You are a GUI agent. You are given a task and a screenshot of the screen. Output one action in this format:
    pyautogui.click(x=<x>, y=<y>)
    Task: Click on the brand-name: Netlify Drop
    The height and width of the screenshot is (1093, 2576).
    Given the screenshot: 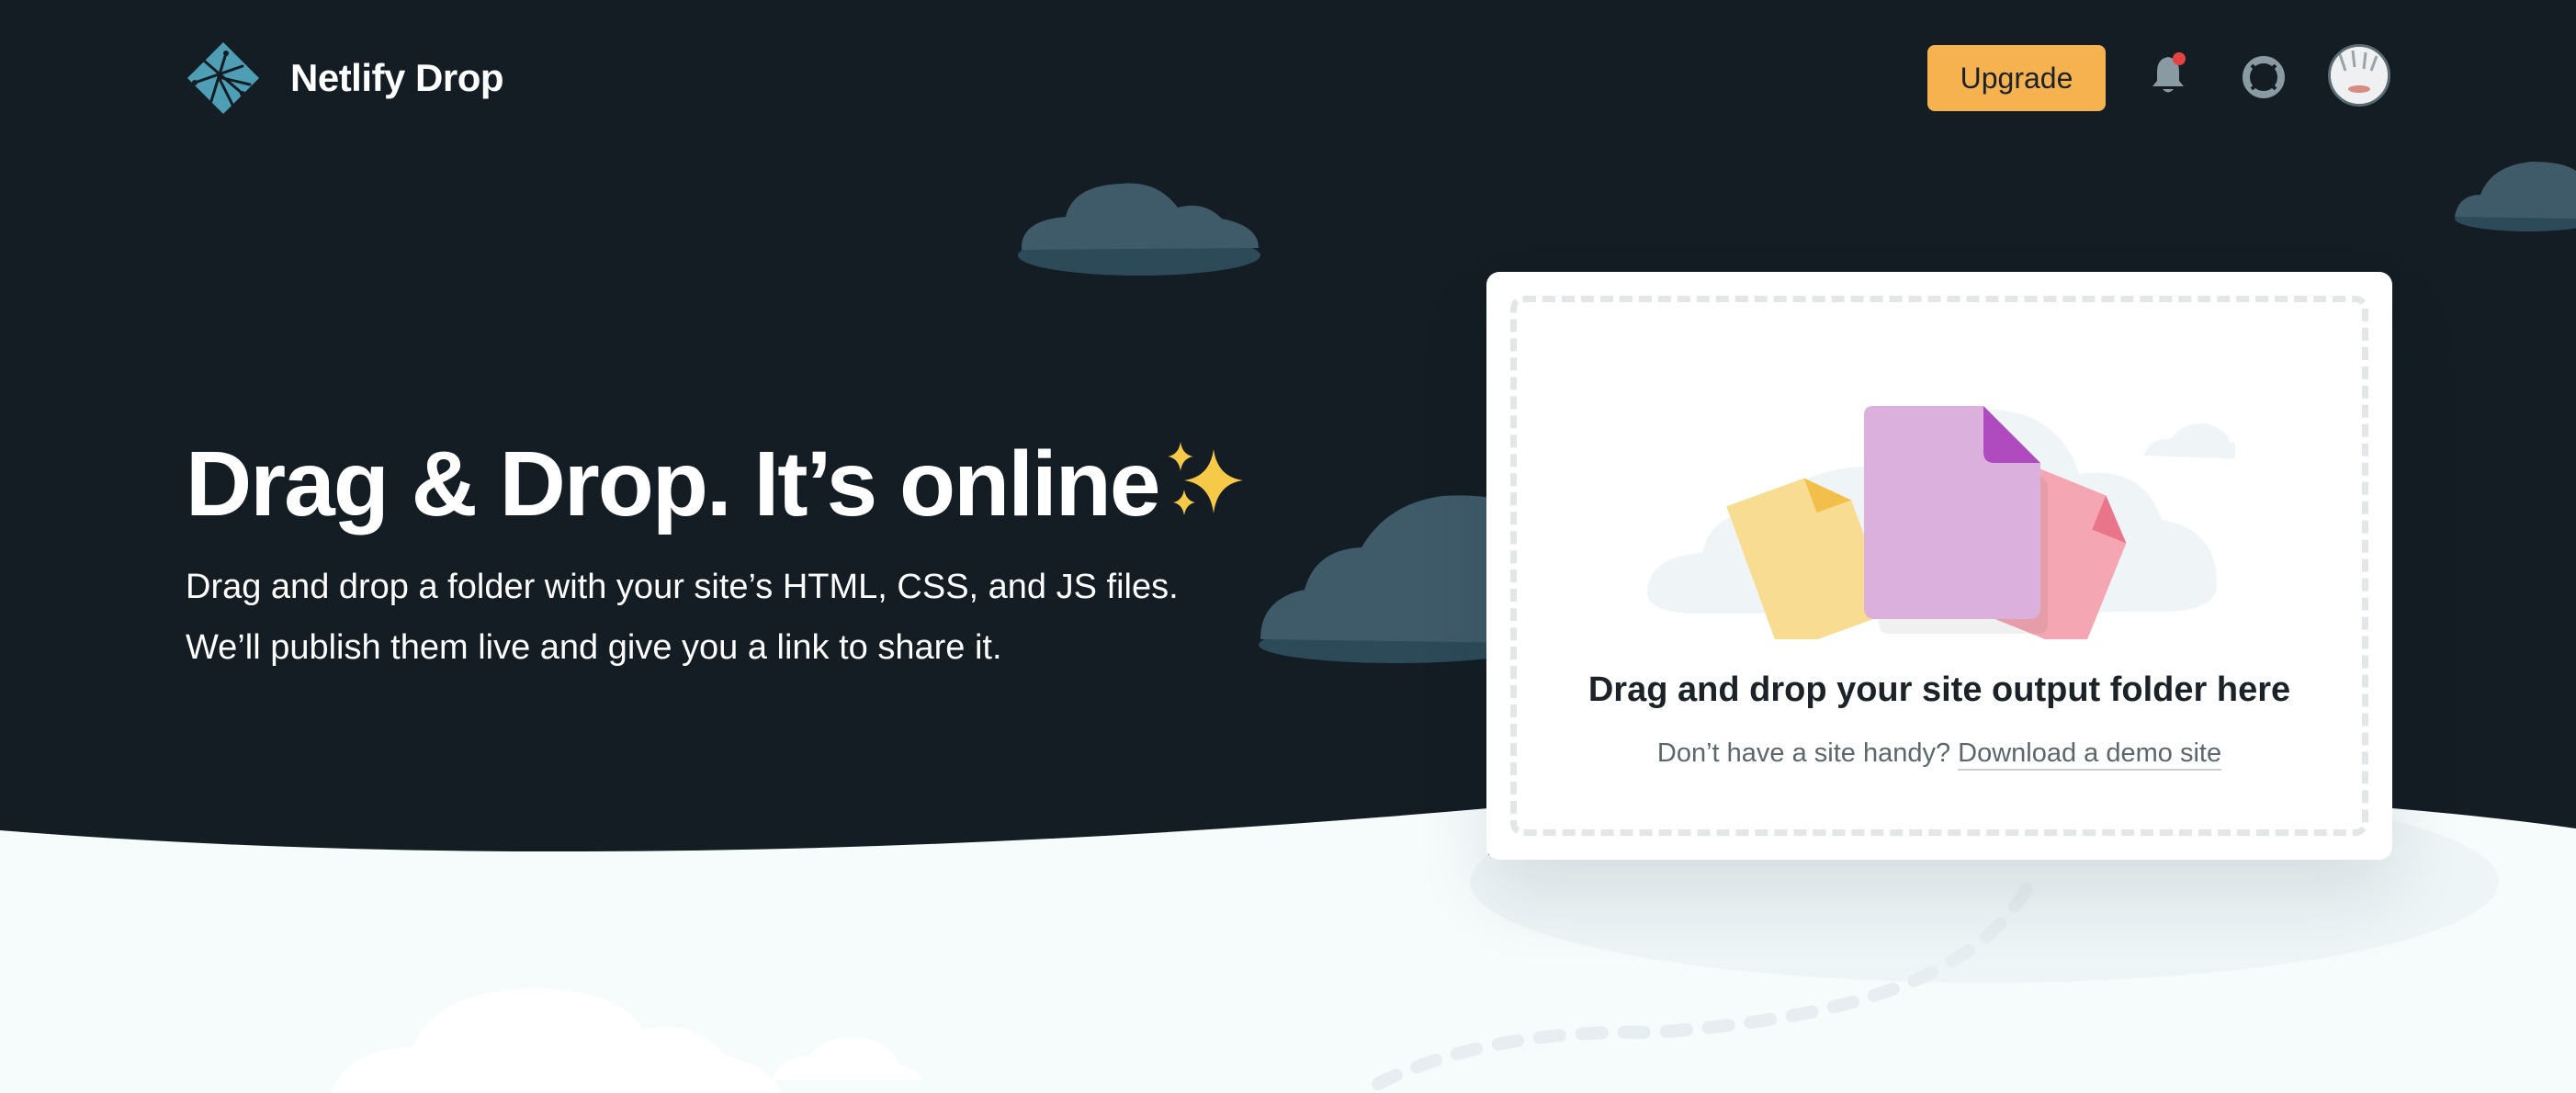 What is the action you would take?
    pyautogui.click(x=397, y=77)
    